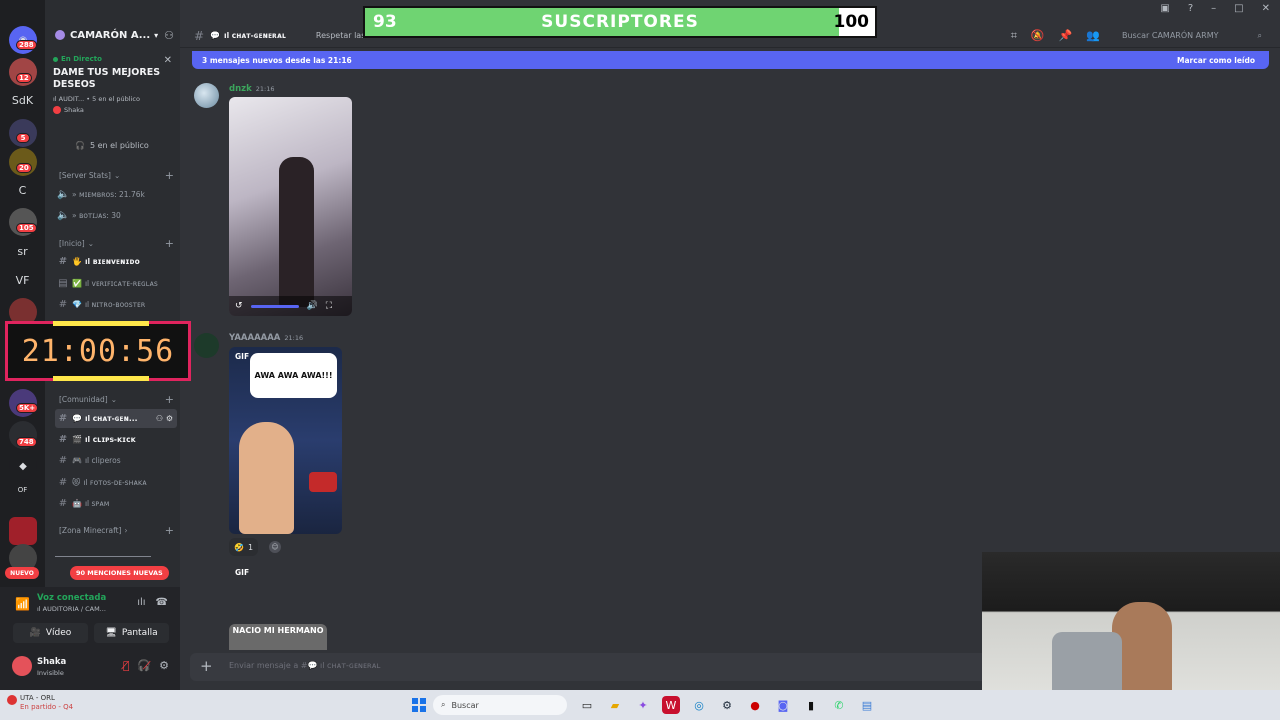  I want to click on message-author: YAAAAAAA 21:16, so click(266, 338).